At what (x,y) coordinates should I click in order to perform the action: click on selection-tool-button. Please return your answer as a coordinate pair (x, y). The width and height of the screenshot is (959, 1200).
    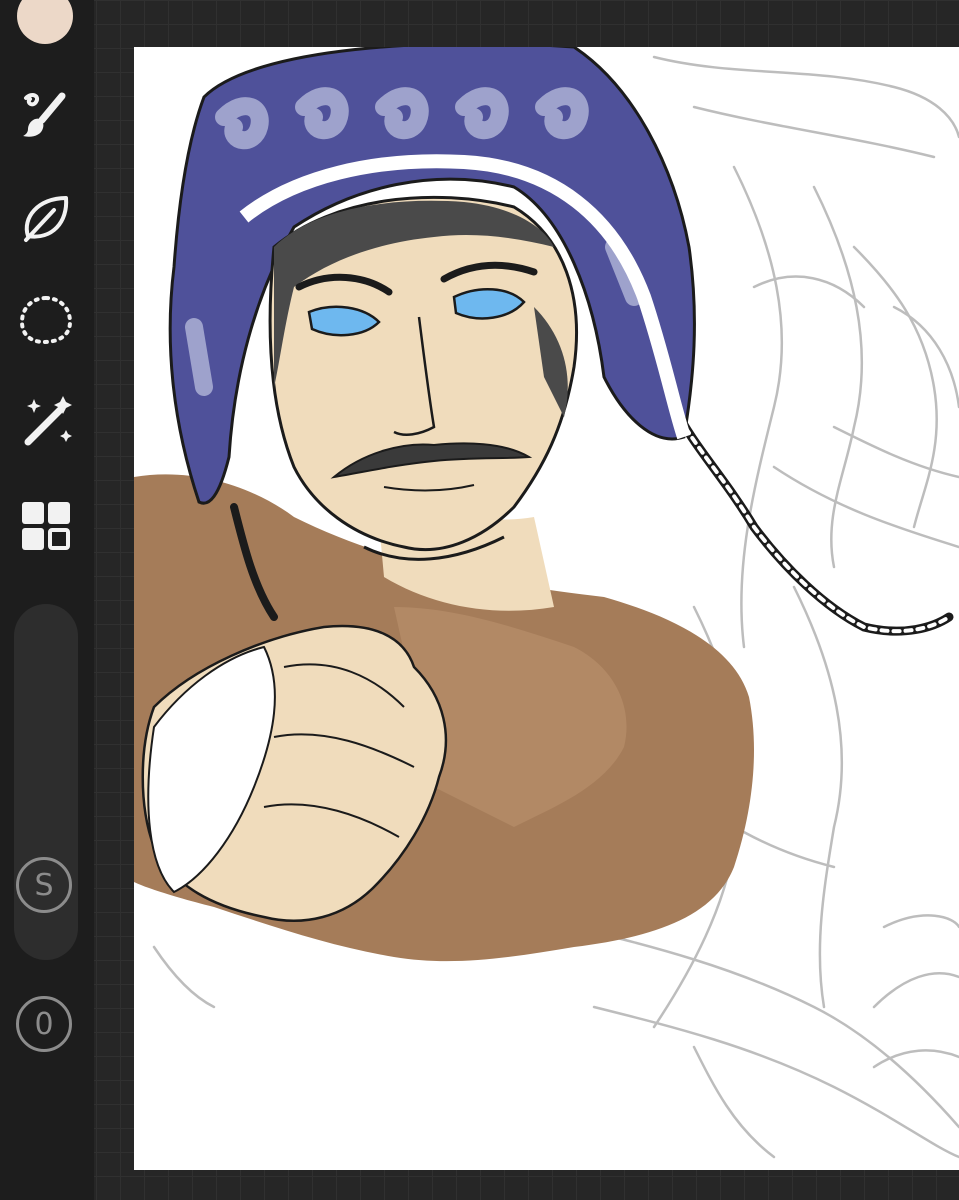
    Looking at the image, I should click on (46, 320).